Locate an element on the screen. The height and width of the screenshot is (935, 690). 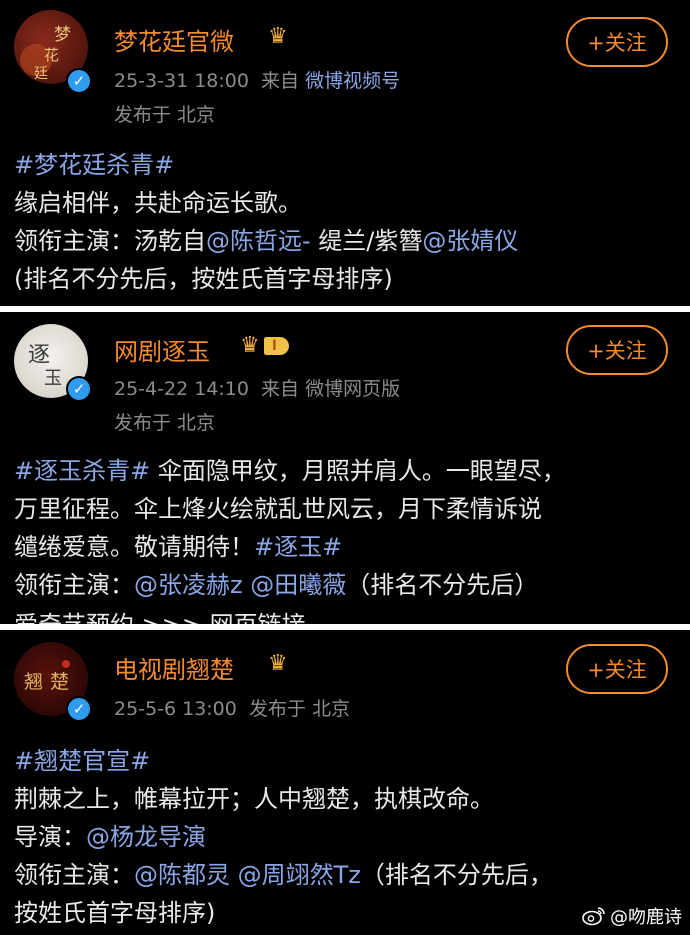
hashtag: #逐玉# is located at coordinates (298, 547).